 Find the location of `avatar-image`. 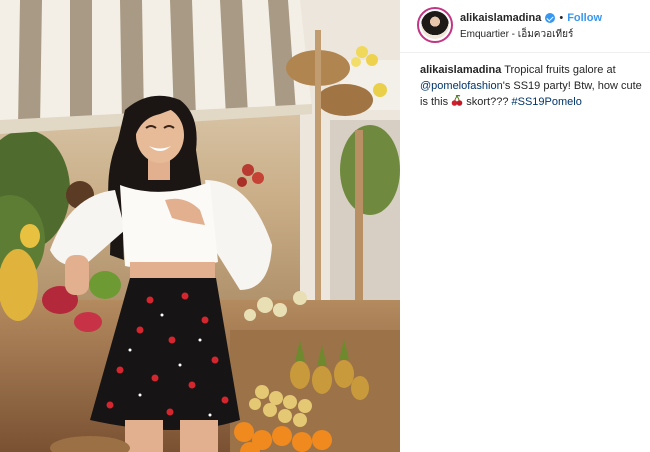

avatar-image is located at coordinates (435, 25).